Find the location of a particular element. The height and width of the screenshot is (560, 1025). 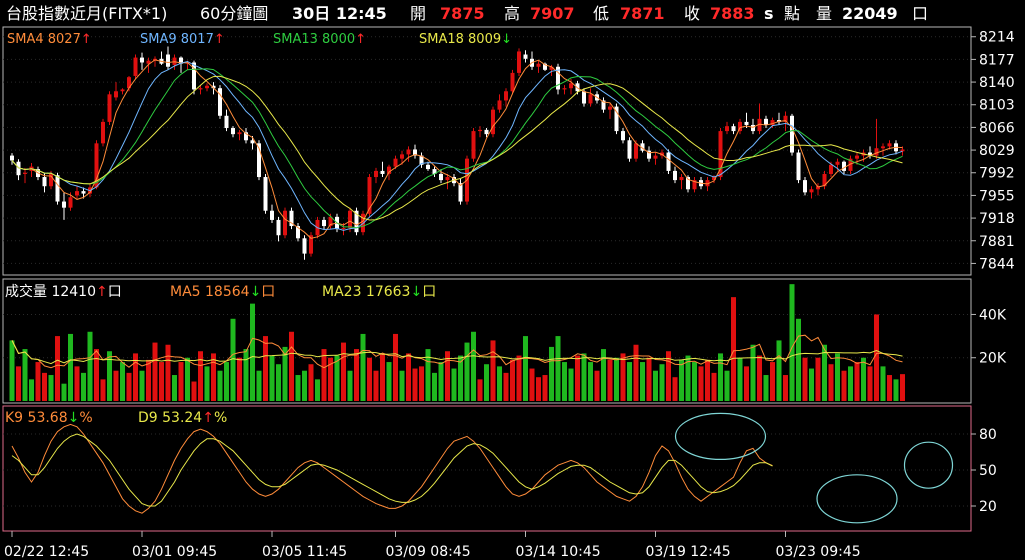

price-tick-label: 7992 is located at coordinates (997, 174).